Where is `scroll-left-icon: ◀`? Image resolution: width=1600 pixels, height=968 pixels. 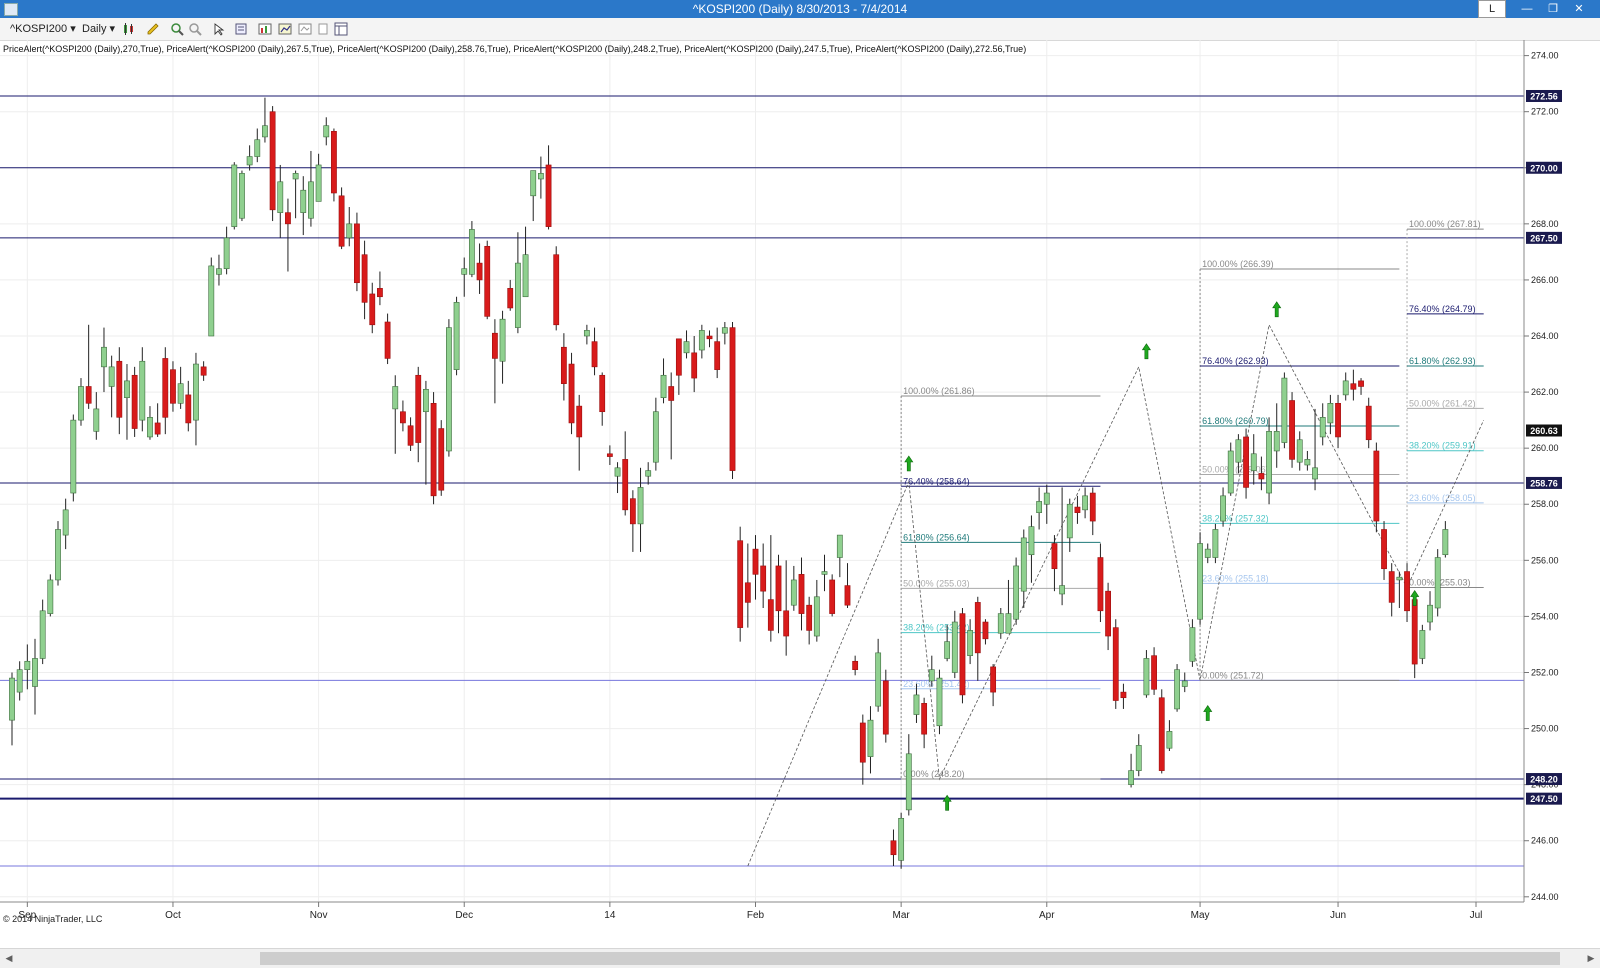
scroll-left-icon: ◀ is located at coordinates (9, 958).